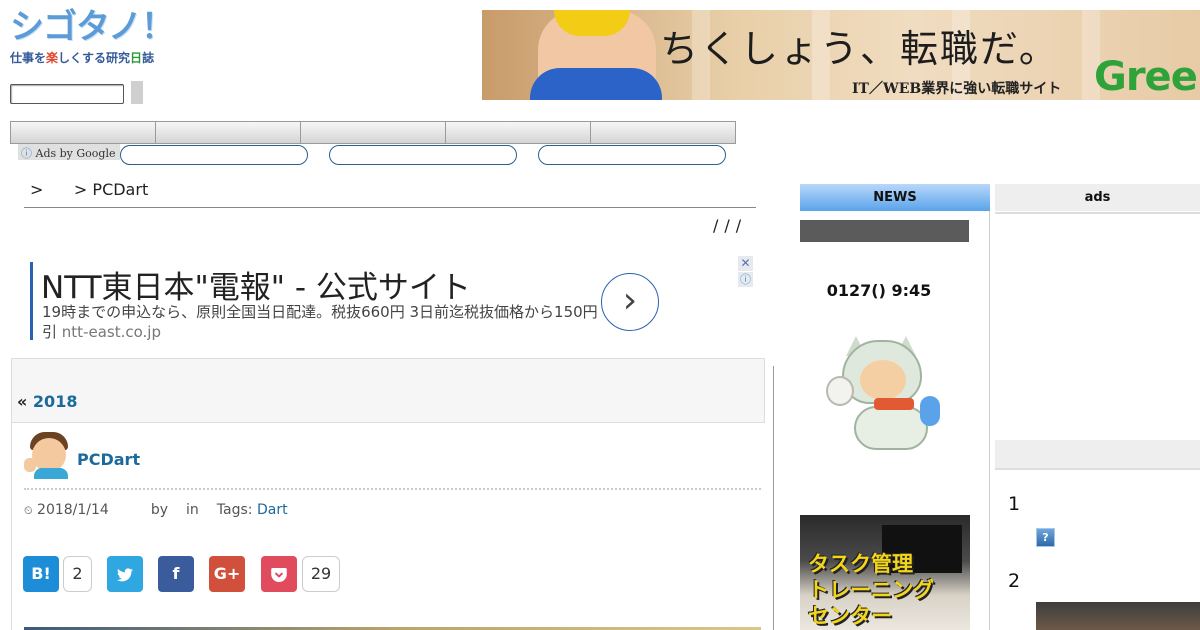 The width and height of the screenshot is (1200, 630). Describe the element at coordinates (31, 301) in the screenshot. I see `text-ad-bar` at that location.